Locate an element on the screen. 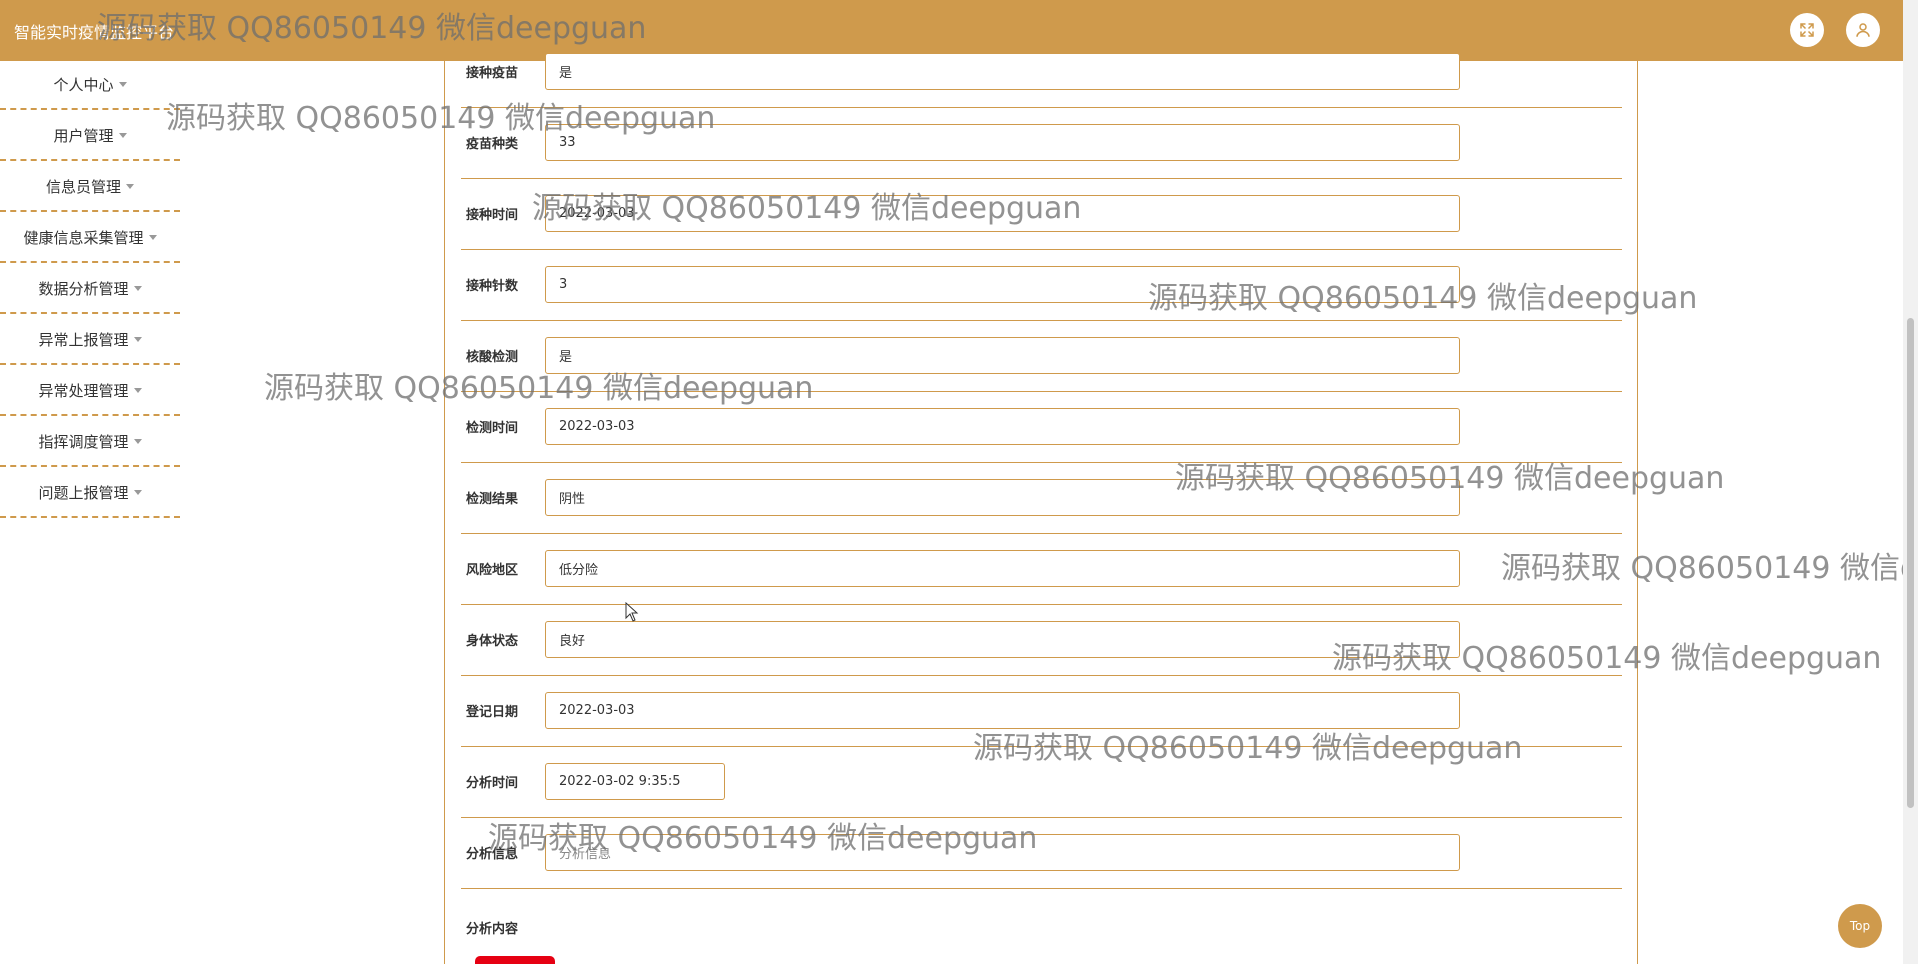 The image size is (1918, 964). back-to-top-button: Top is located at coordinates (1860, 926).